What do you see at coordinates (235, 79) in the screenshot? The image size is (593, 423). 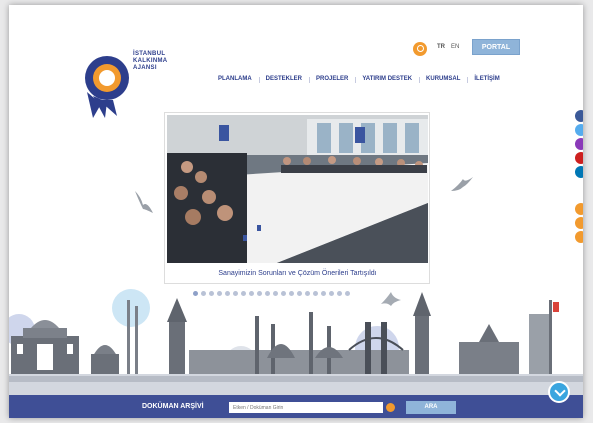 I see `nav-item-planlama: PLANLAMA` at bounding box center [235, 79].